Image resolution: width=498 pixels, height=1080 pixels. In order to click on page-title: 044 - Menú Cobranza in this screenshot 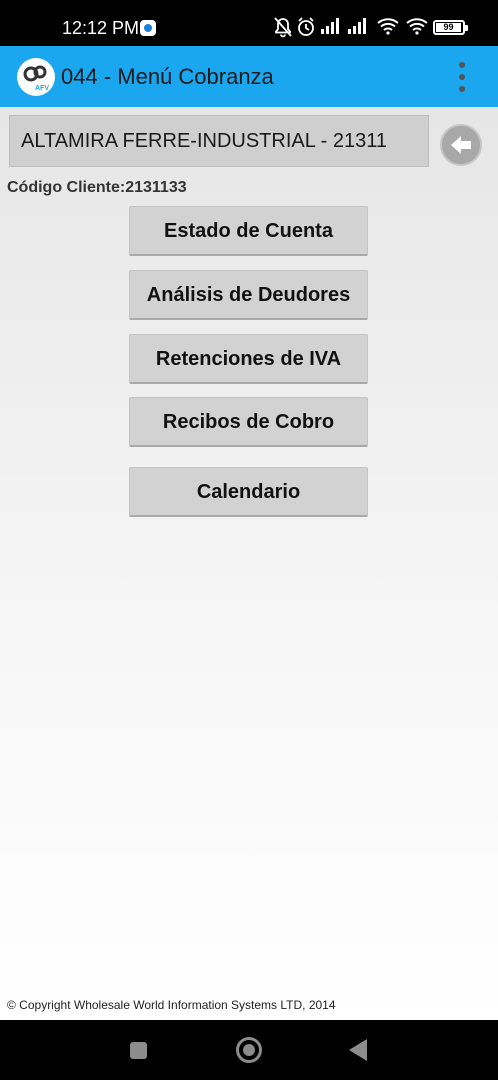, I will do `click(167, 76)`.